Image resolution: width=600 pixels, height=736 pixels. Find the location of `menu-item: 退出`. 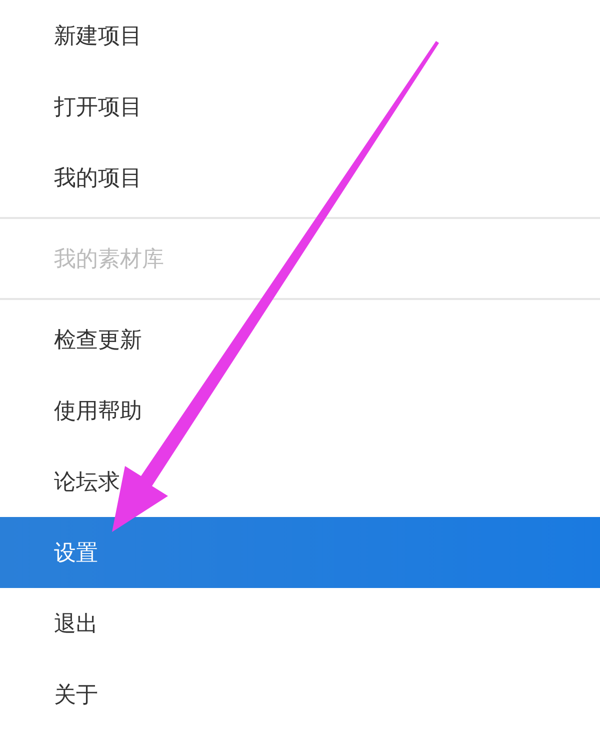

menu-item: 退出 is located at coordinates (300, 623).